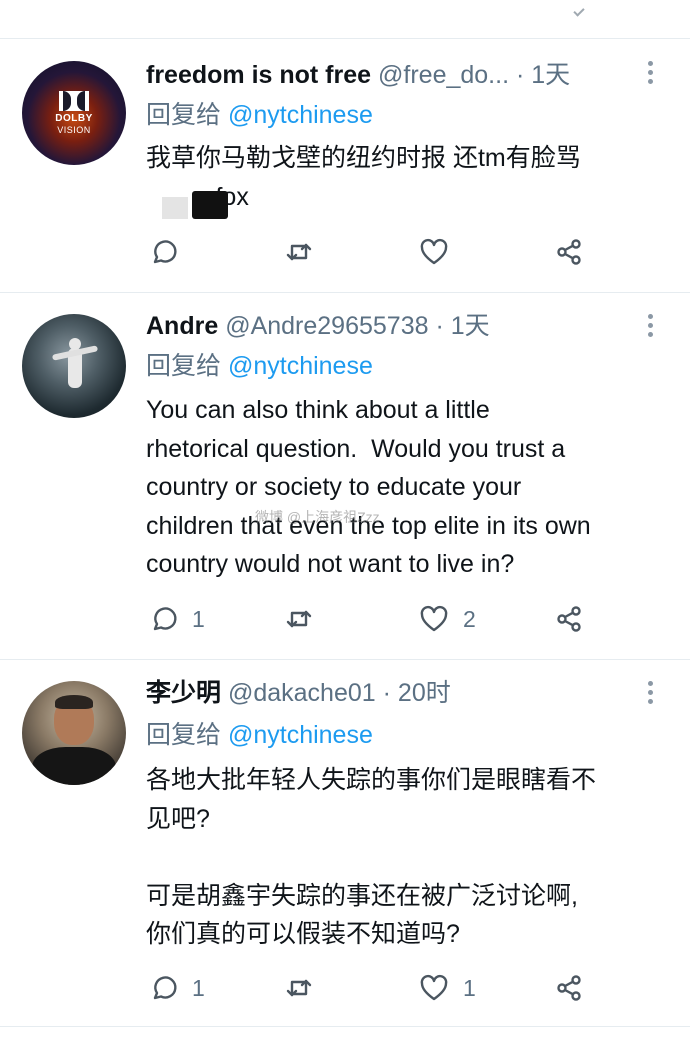 This screenshot has width=690, height=1039. I want to click on avatar-label: DOLBY, so click(74, 118).